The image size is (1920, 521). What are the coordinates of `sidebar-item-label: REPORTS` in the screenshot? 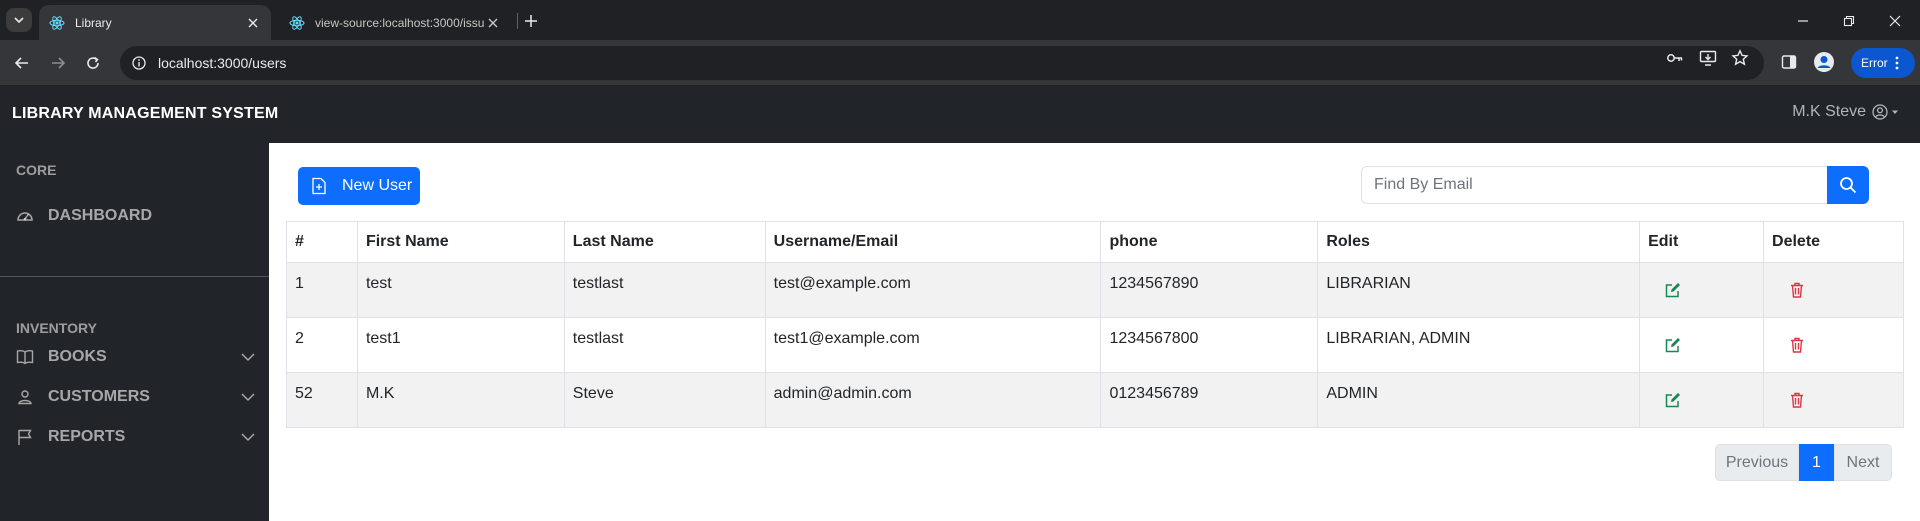 It's located at (87, 436).